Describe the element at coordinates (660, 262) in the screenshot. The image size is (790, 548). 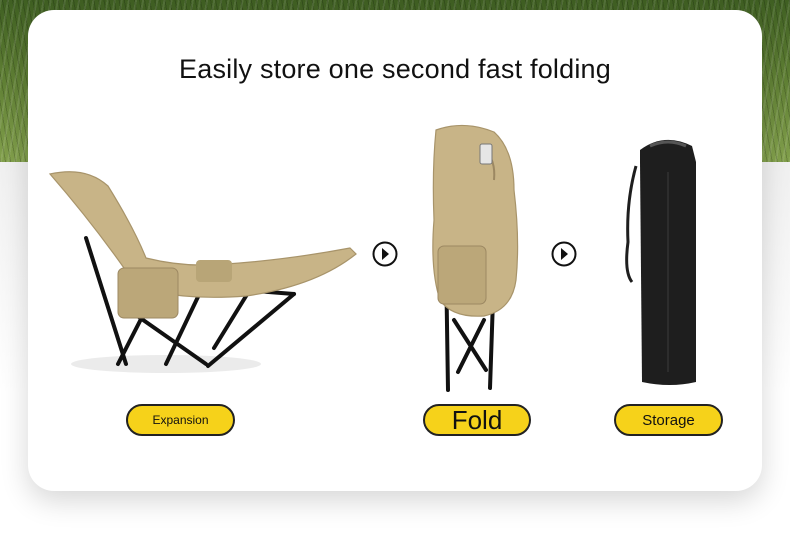
I see `storage-bag-icon` at that location.